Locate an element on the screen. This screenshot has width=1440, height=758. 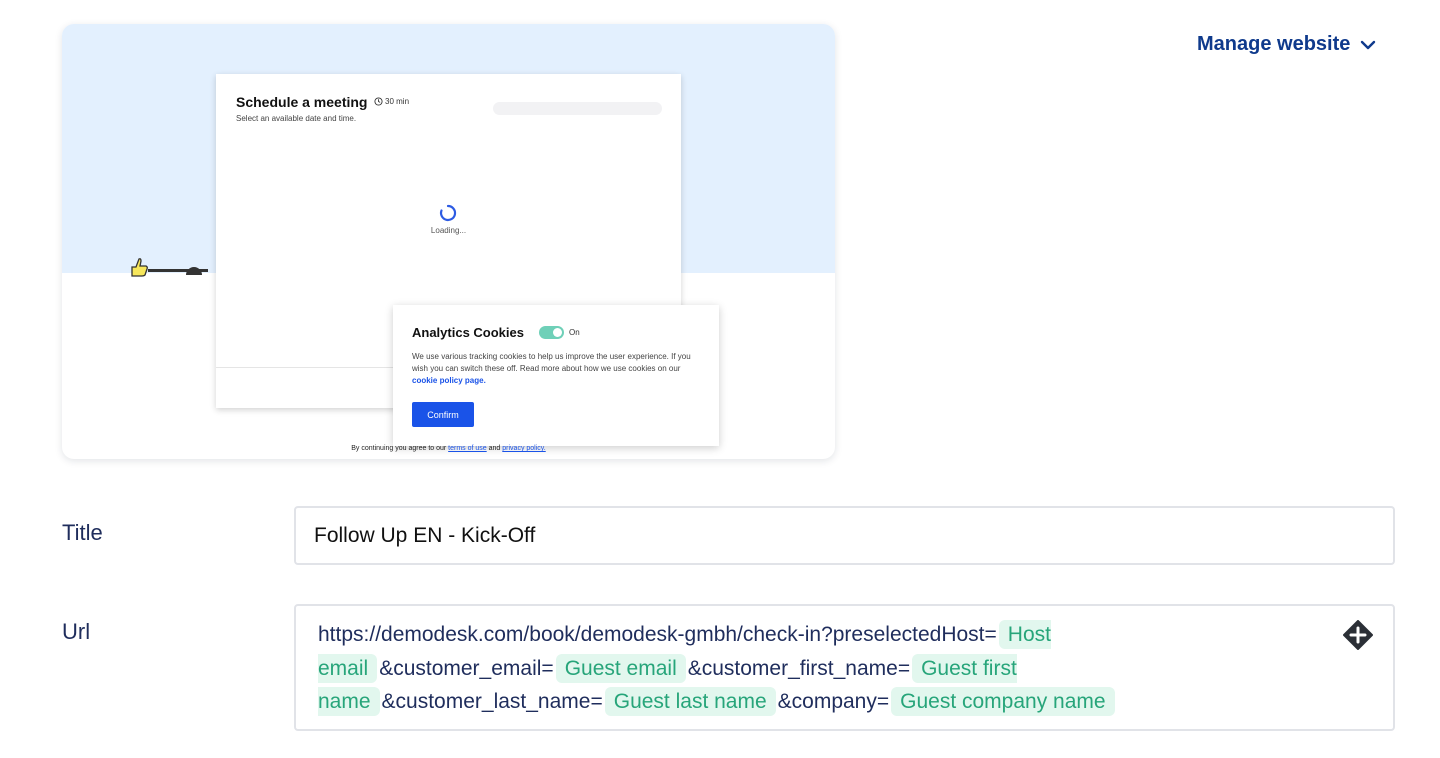
terms-and: and is located at coordinates (494, 448).